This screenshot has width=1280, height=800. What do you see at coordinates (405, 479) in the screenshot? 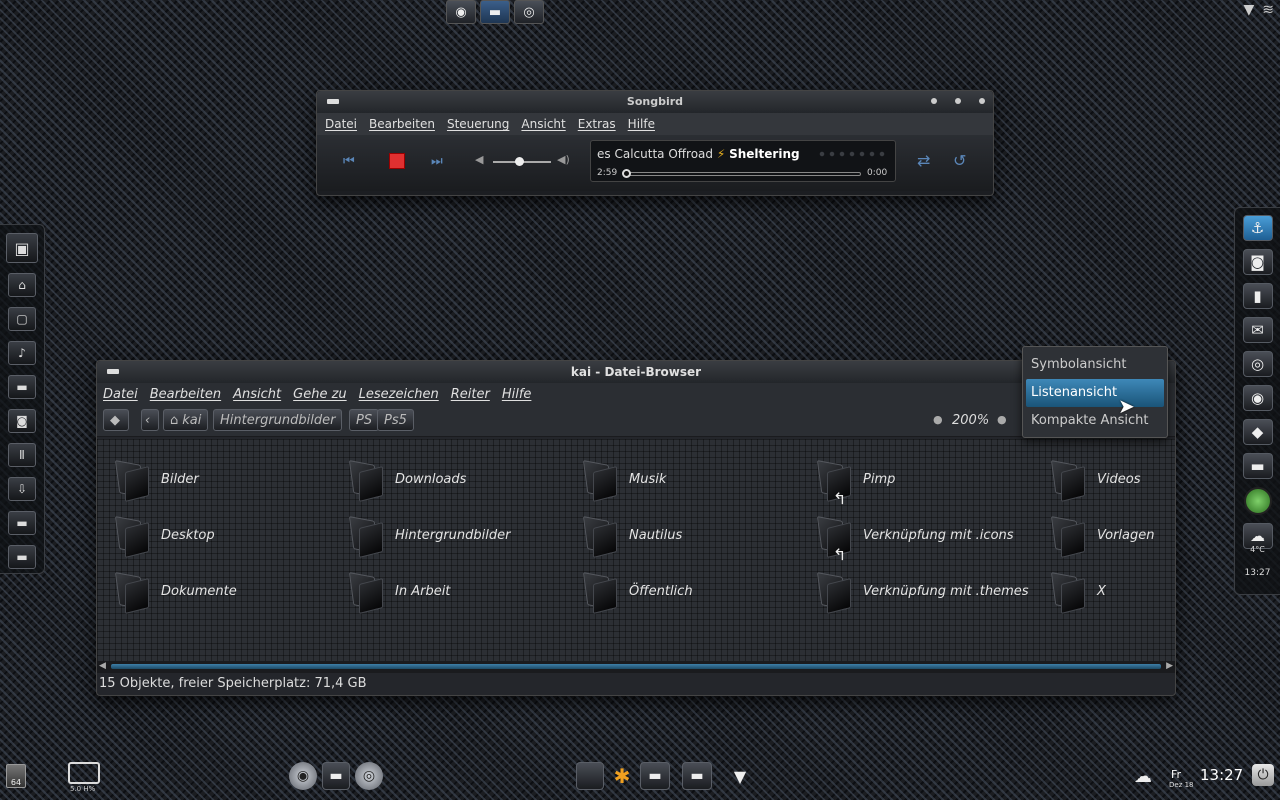
I see `folder-item: Downloads` at bounding box center [405, 479].